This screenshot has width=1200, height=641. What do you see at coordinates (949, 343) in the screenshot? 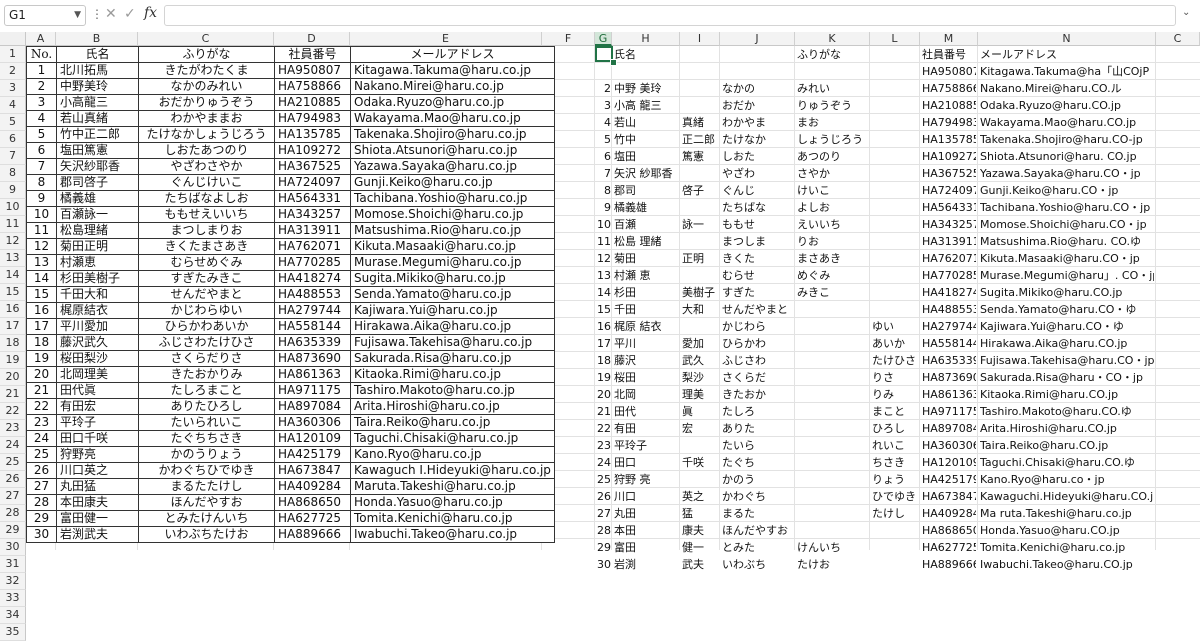
I see `raw-cell-m: HA558144` at bounding box center [949, 343].